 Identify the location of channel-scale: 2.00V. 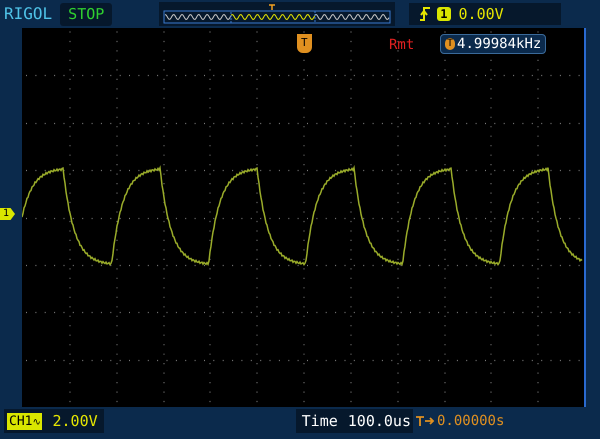
(75, 421).